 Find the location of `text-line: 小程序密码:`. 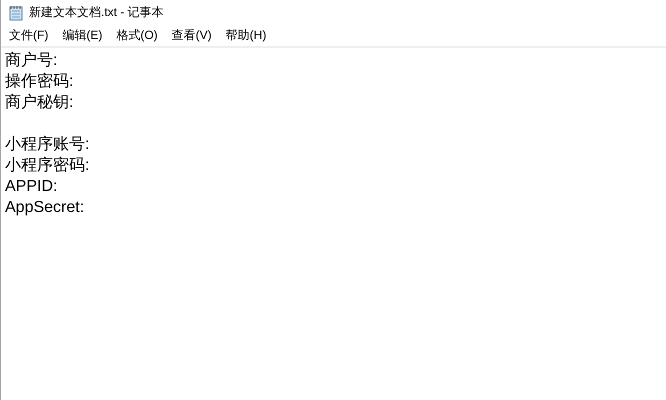

text-line: 小程序密码: is located at coordinates (47, 166).